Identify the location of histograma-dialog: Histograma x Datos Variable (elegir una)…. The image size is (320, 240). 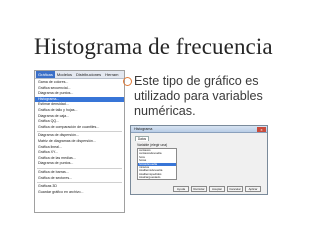
(199, 160).